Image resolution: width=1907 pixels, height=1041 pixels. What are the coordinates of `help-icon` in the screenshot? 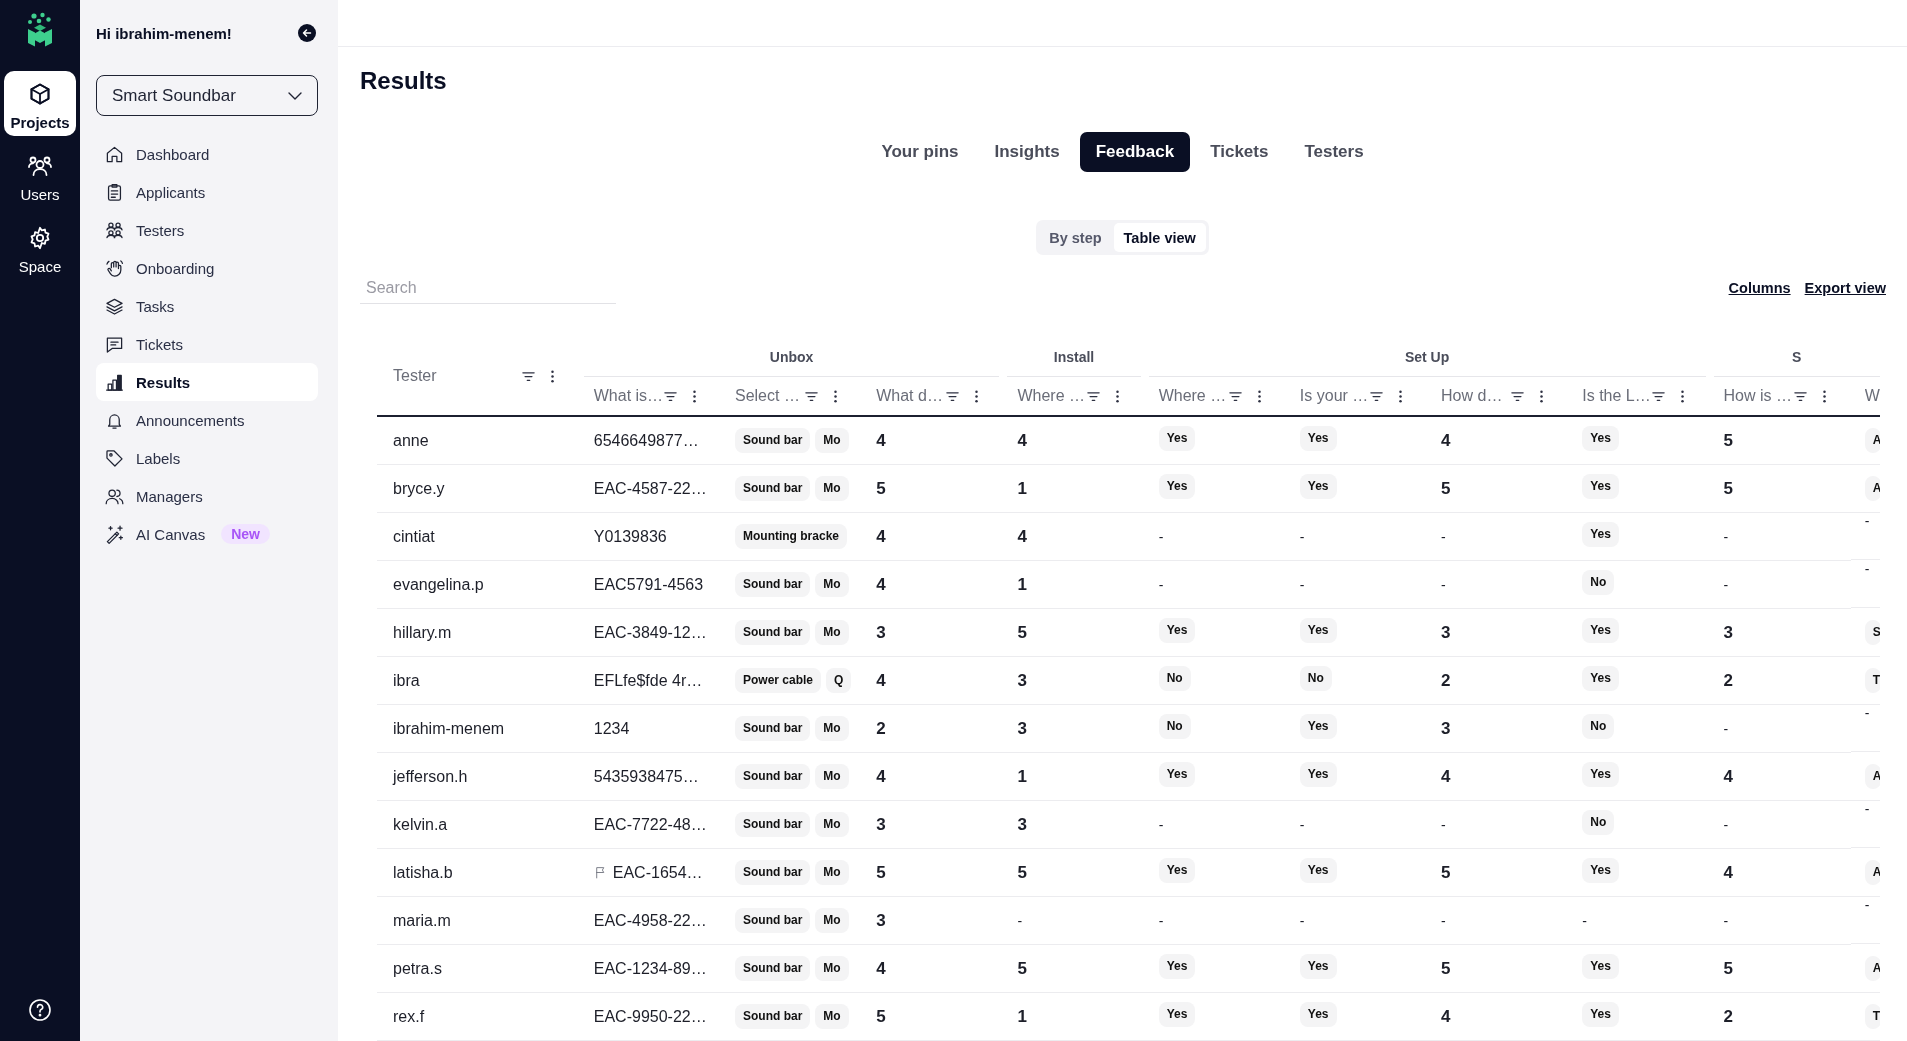 It's located at (40, 1010).